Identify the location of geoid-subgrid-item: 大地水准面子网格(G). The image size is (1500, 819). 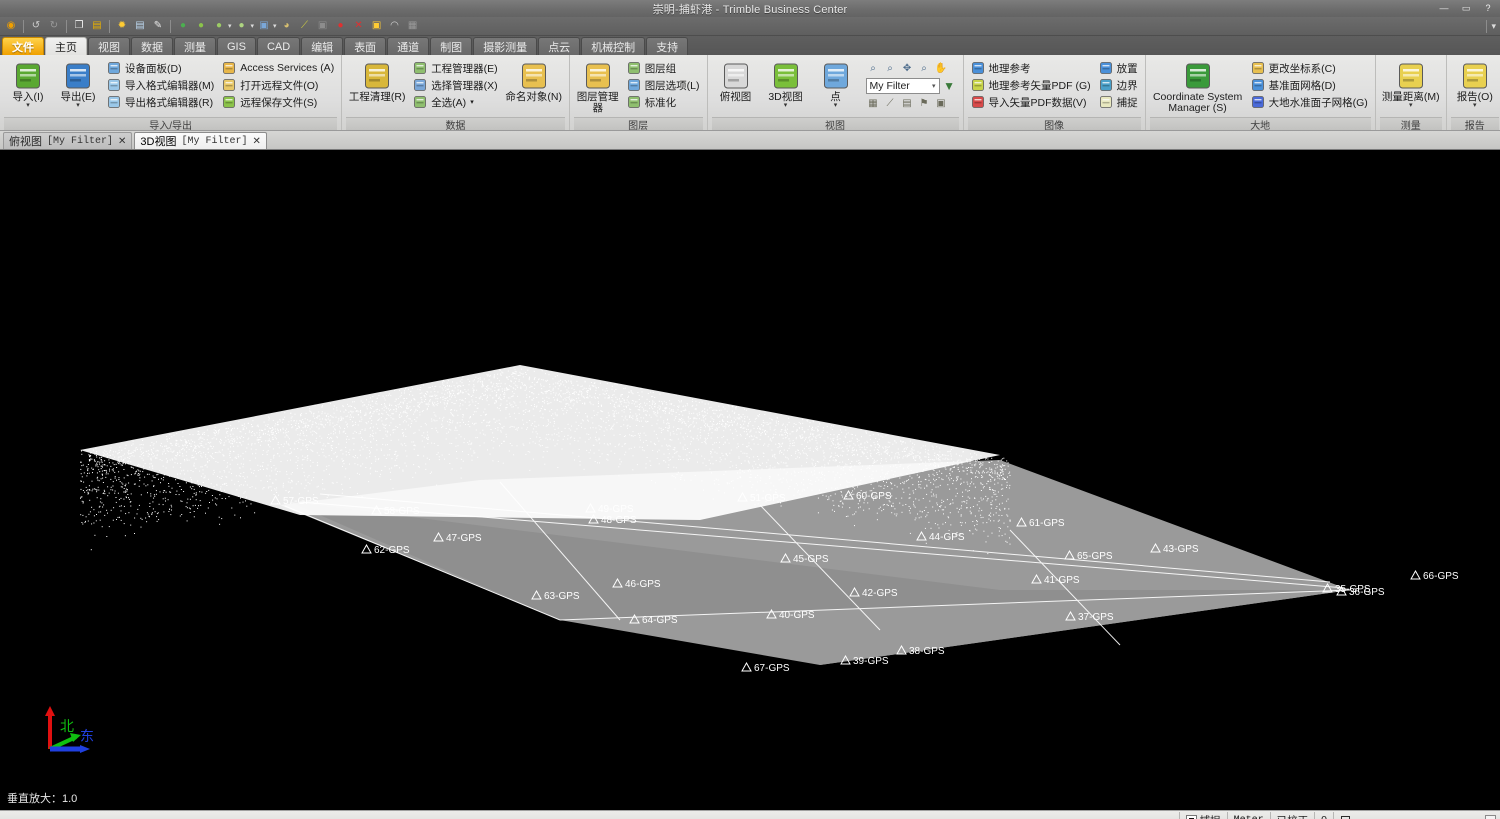
(1309, 102).